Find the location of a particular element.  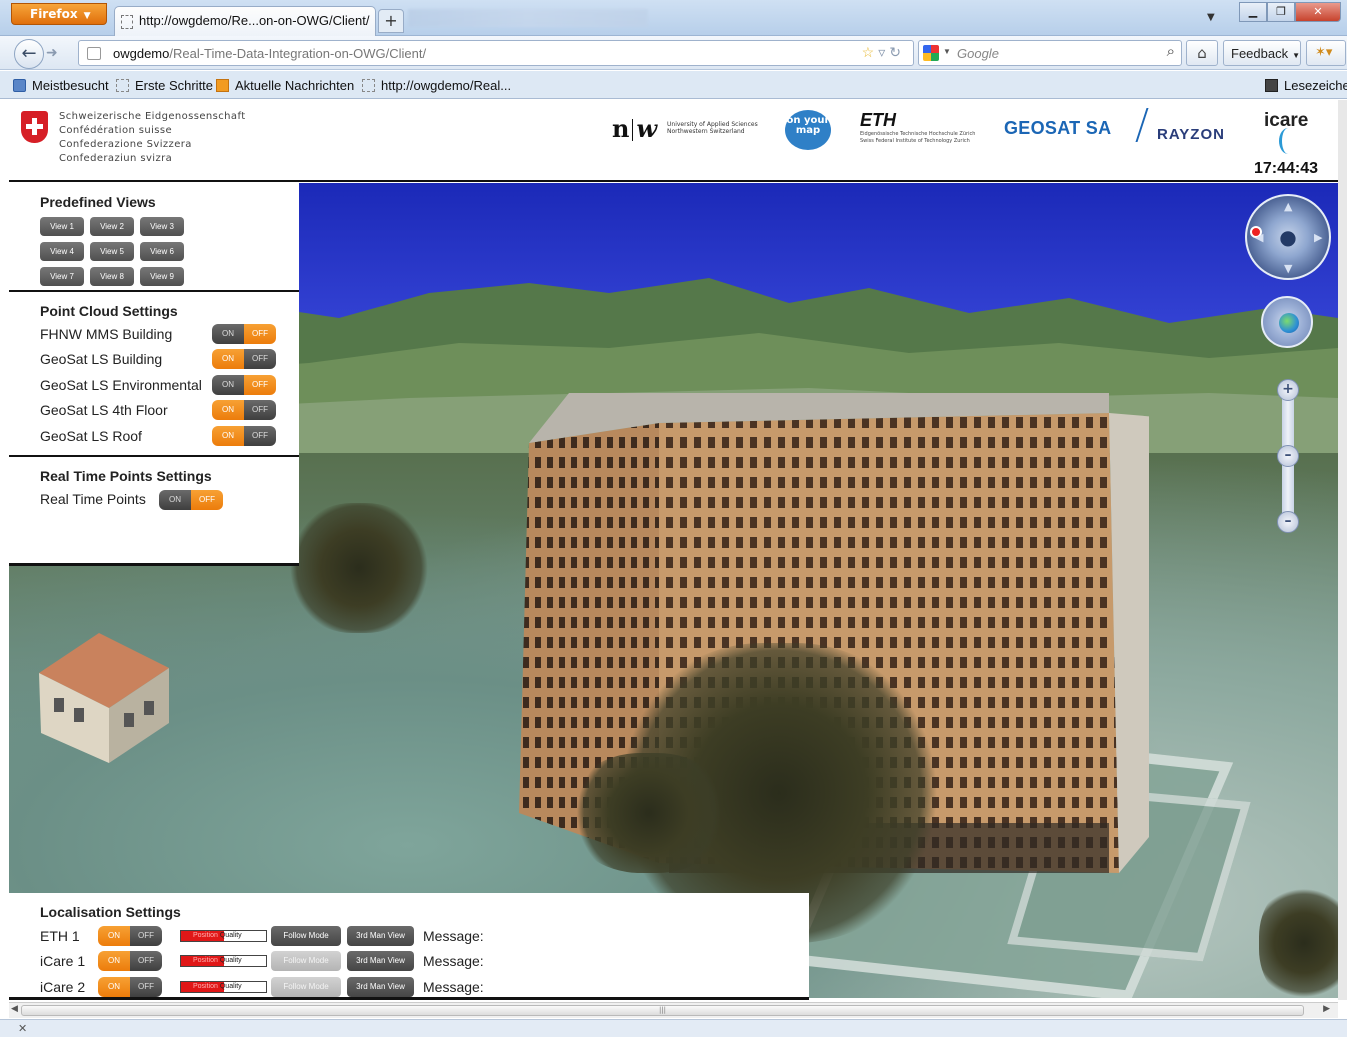

view-2-button: View 2 is located at coordinates (112, 226).